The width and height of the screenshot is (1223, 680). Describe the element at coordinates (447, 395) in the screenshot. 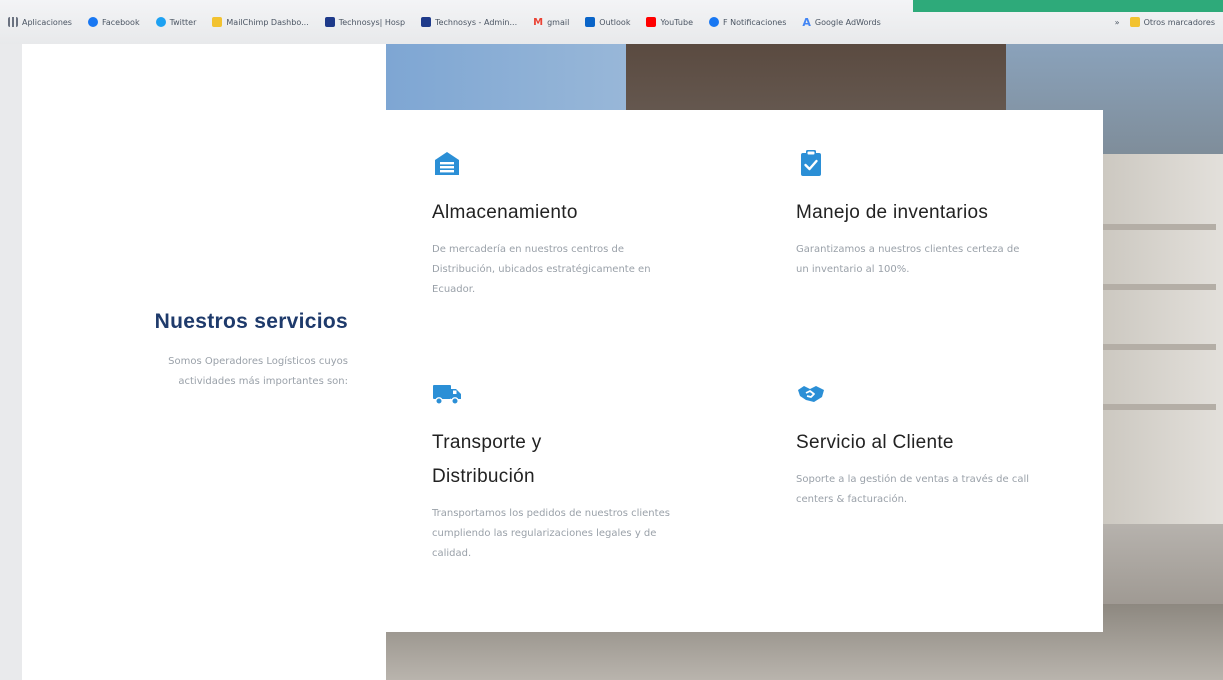

I see `truck-icon` at that location.